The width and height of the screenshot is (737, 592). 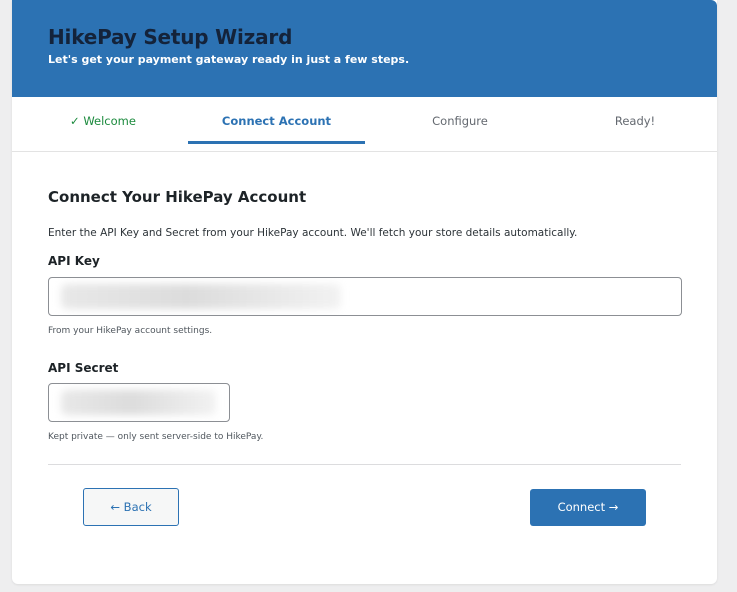 I want to click on api-key-input, so click(x=365, y=296).